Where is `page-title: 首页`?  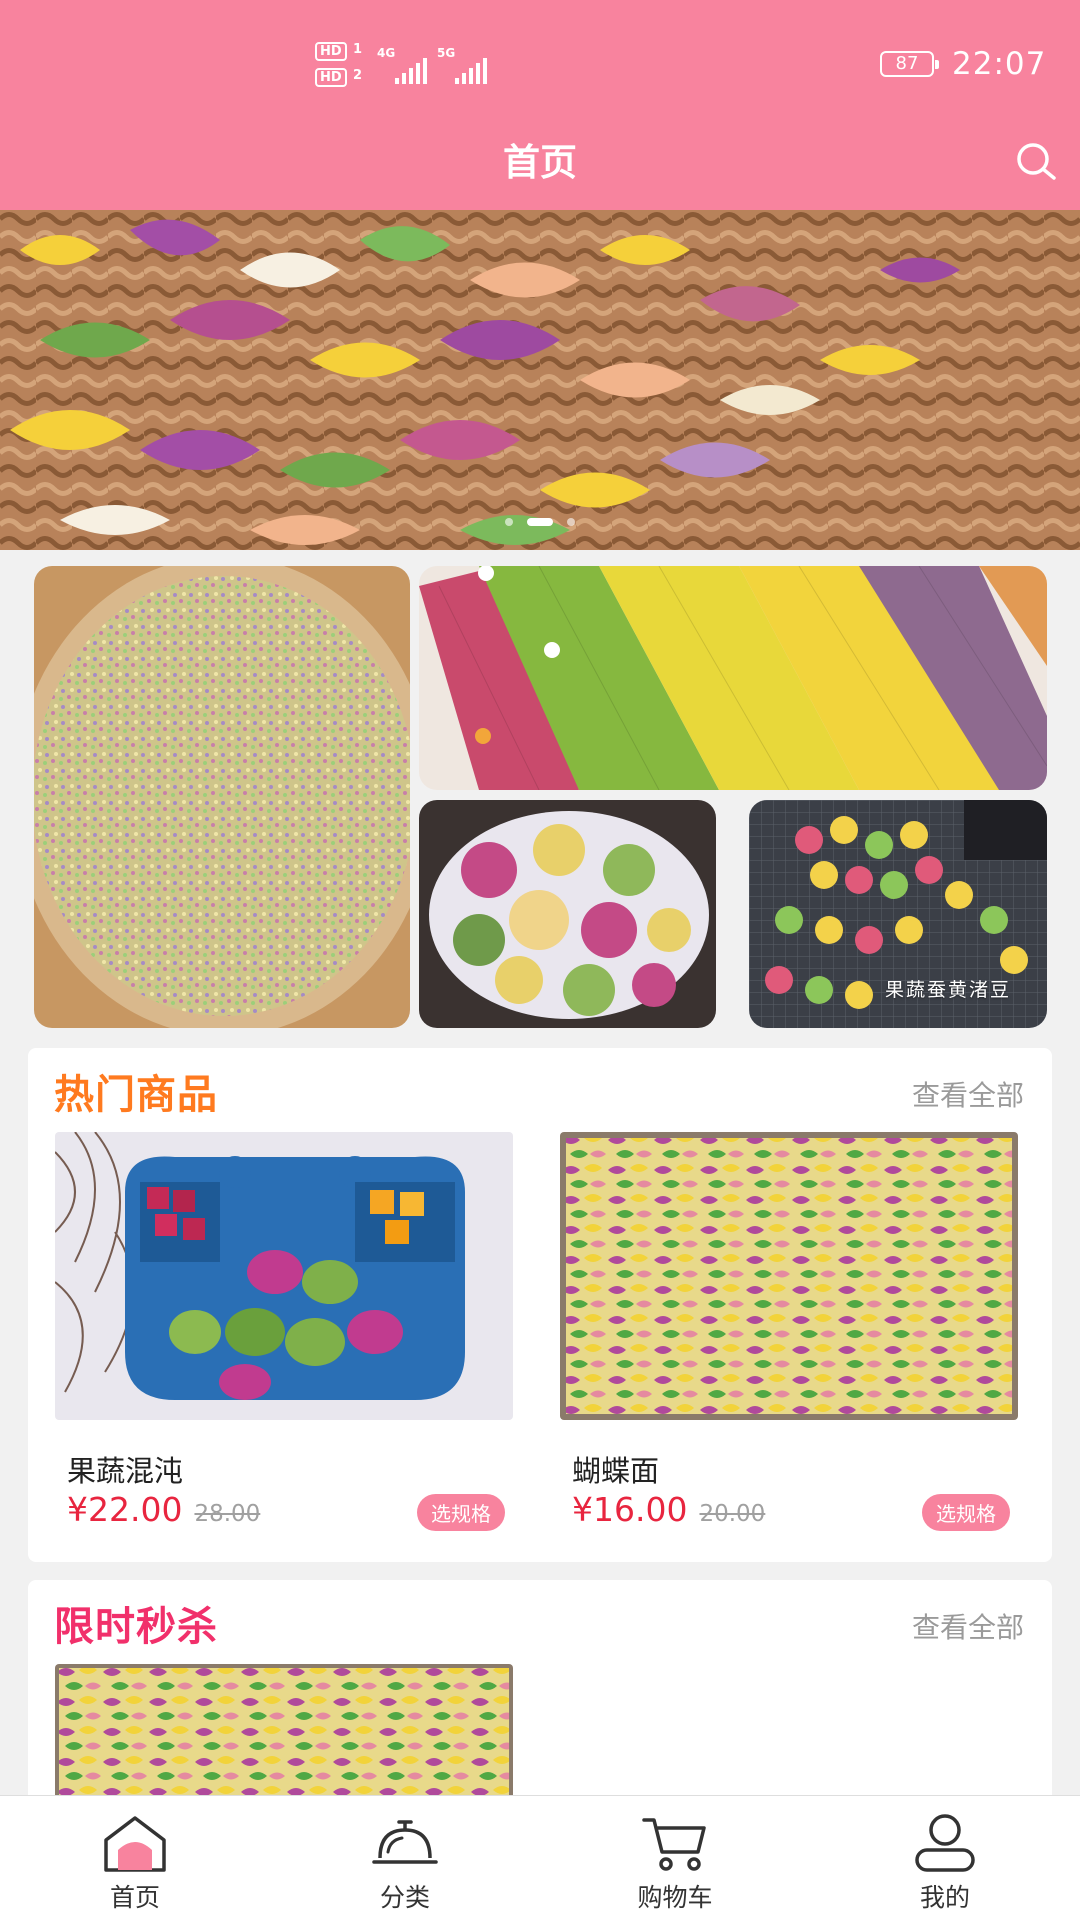
page-title: 首页 is located at coordinates (540, 162).